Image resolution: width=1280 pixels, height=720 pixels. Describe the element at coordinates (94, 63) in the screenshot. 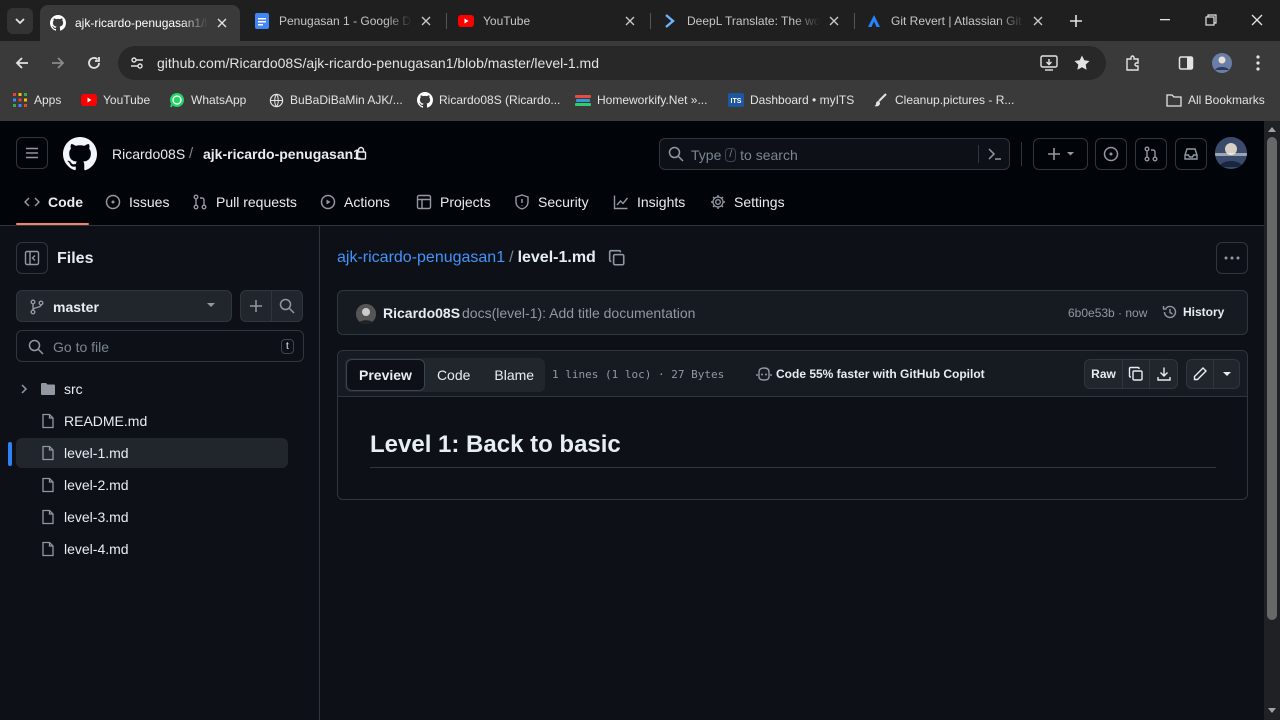

I see `reload-button` at that location.